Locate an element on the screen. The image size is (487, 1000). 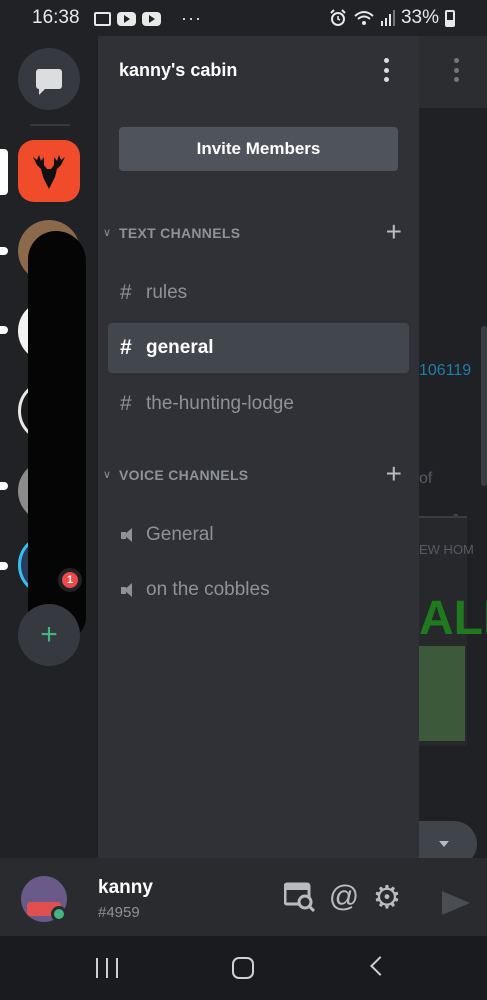
channel-the-hunting-lodge: # the-hunting-lodge is located at coordinates (258, 404).